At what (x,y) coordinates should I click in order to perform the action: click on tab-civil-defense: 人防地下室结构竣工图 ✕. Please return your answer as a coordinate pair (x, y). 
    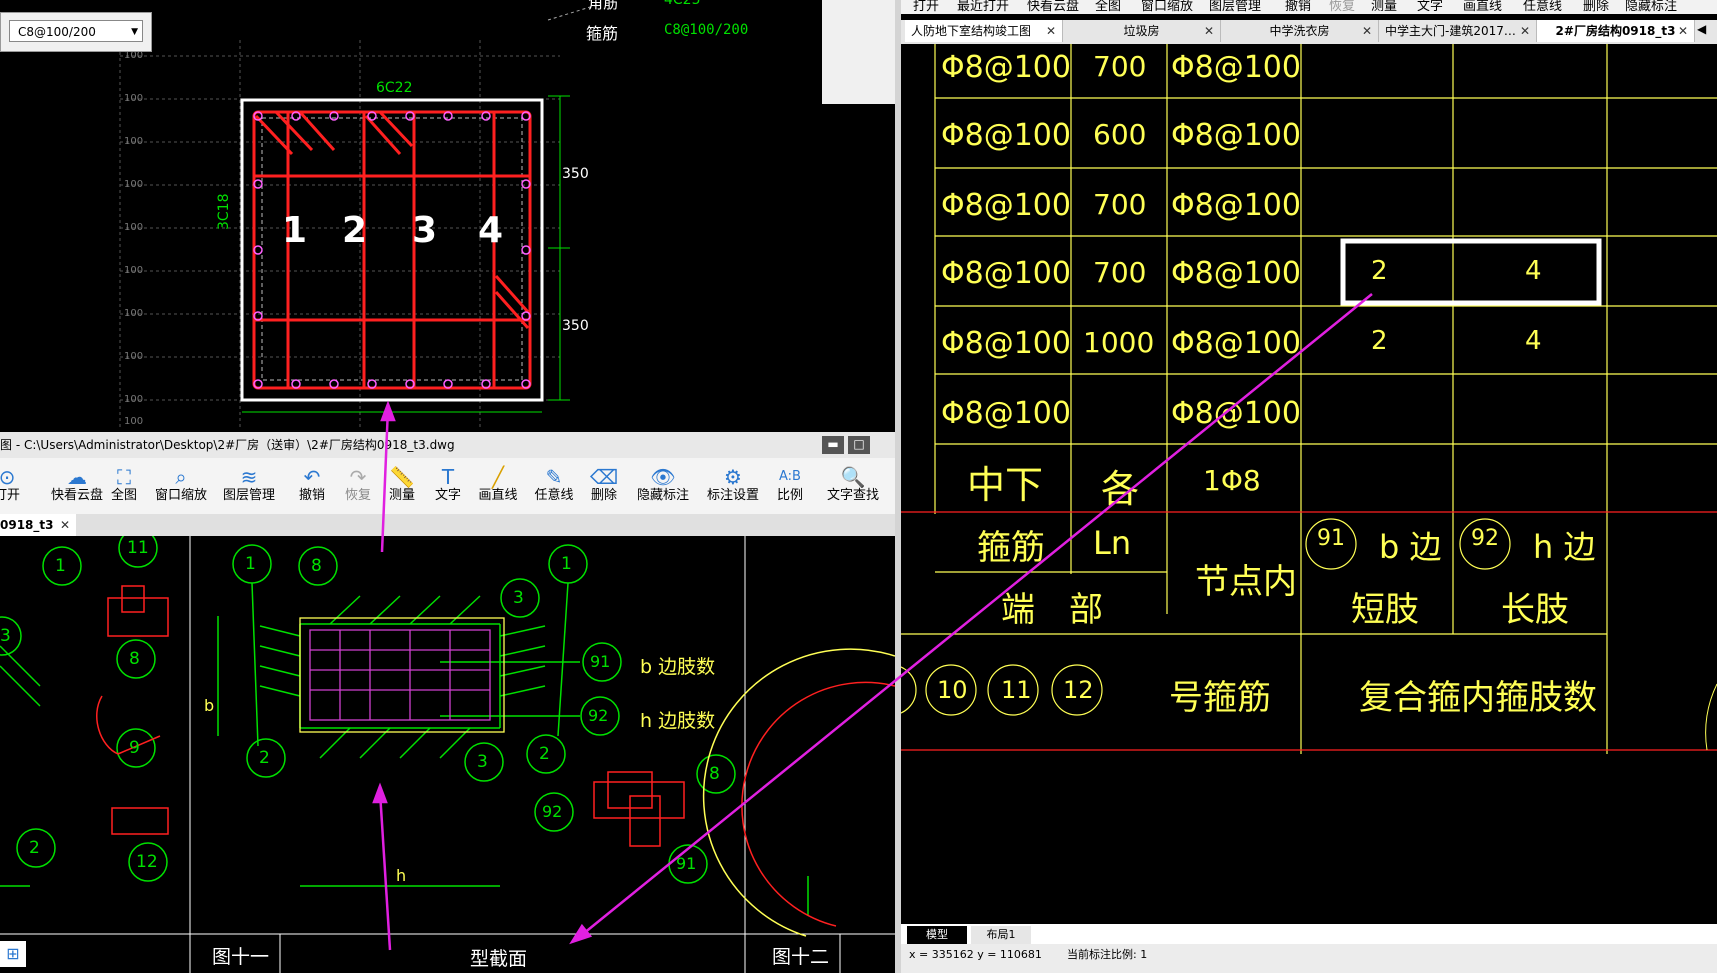
    Looking at the image, I should click on (984, 31).